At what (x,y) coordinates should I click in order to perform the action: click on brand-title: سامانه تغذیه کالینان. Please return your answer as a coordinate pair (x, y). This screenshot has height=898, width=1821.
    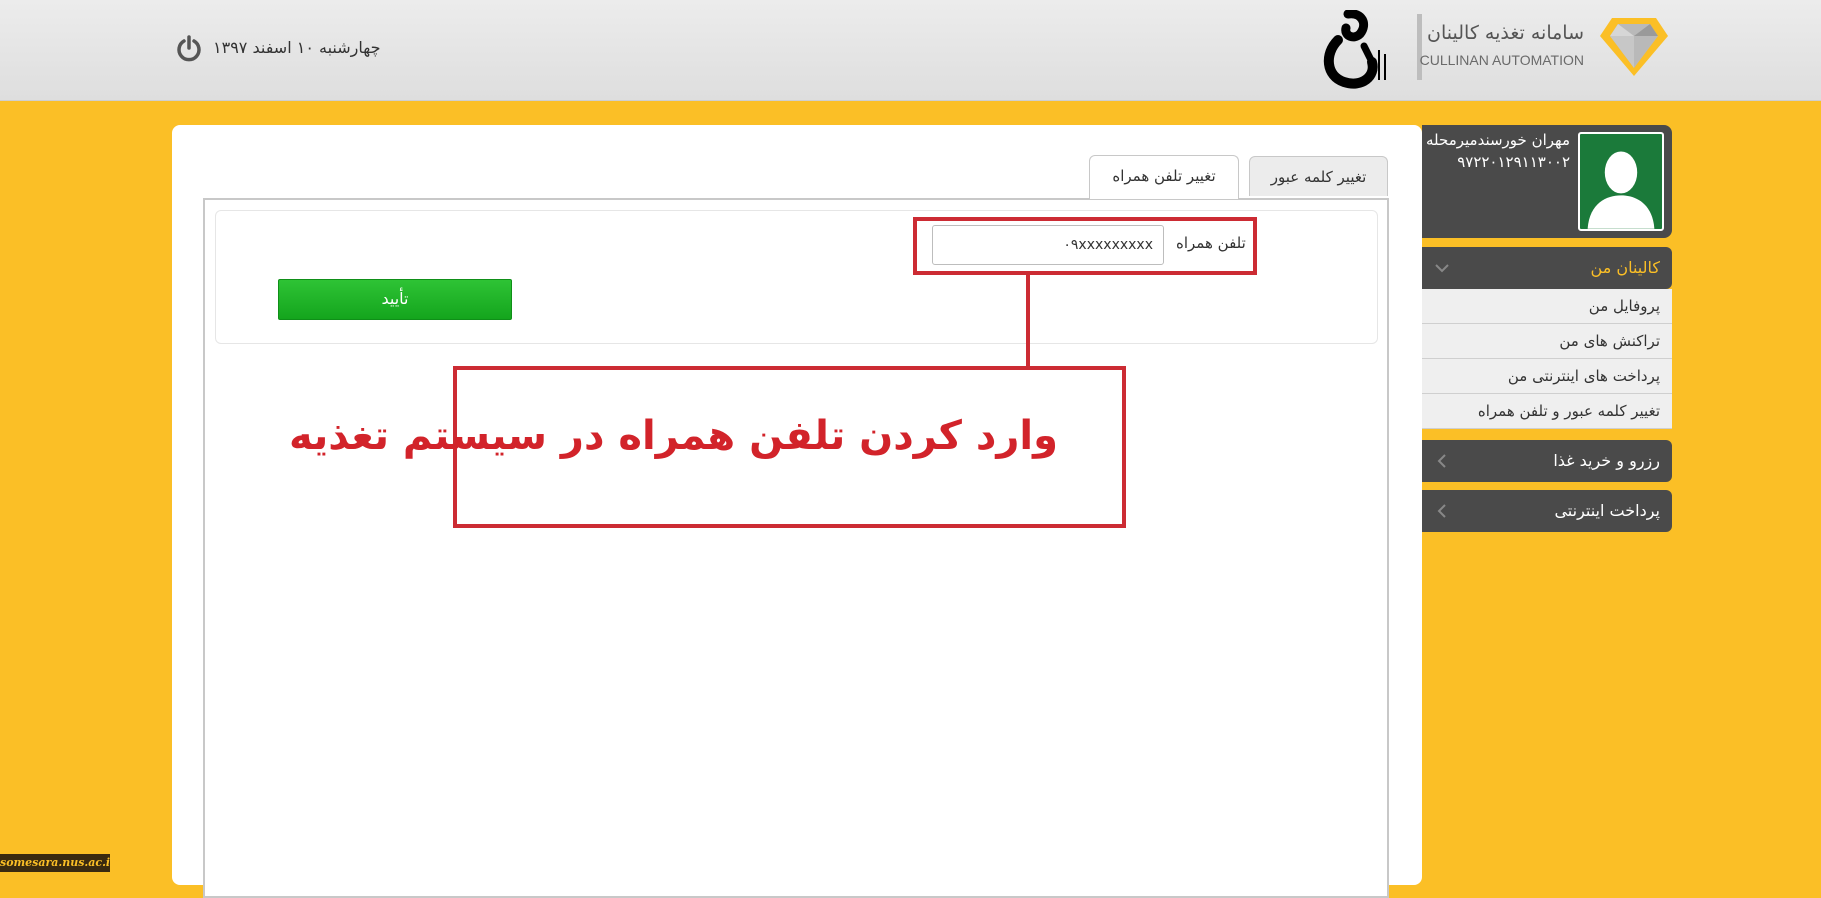
    Looking at the image, I should click on (1505, 33).